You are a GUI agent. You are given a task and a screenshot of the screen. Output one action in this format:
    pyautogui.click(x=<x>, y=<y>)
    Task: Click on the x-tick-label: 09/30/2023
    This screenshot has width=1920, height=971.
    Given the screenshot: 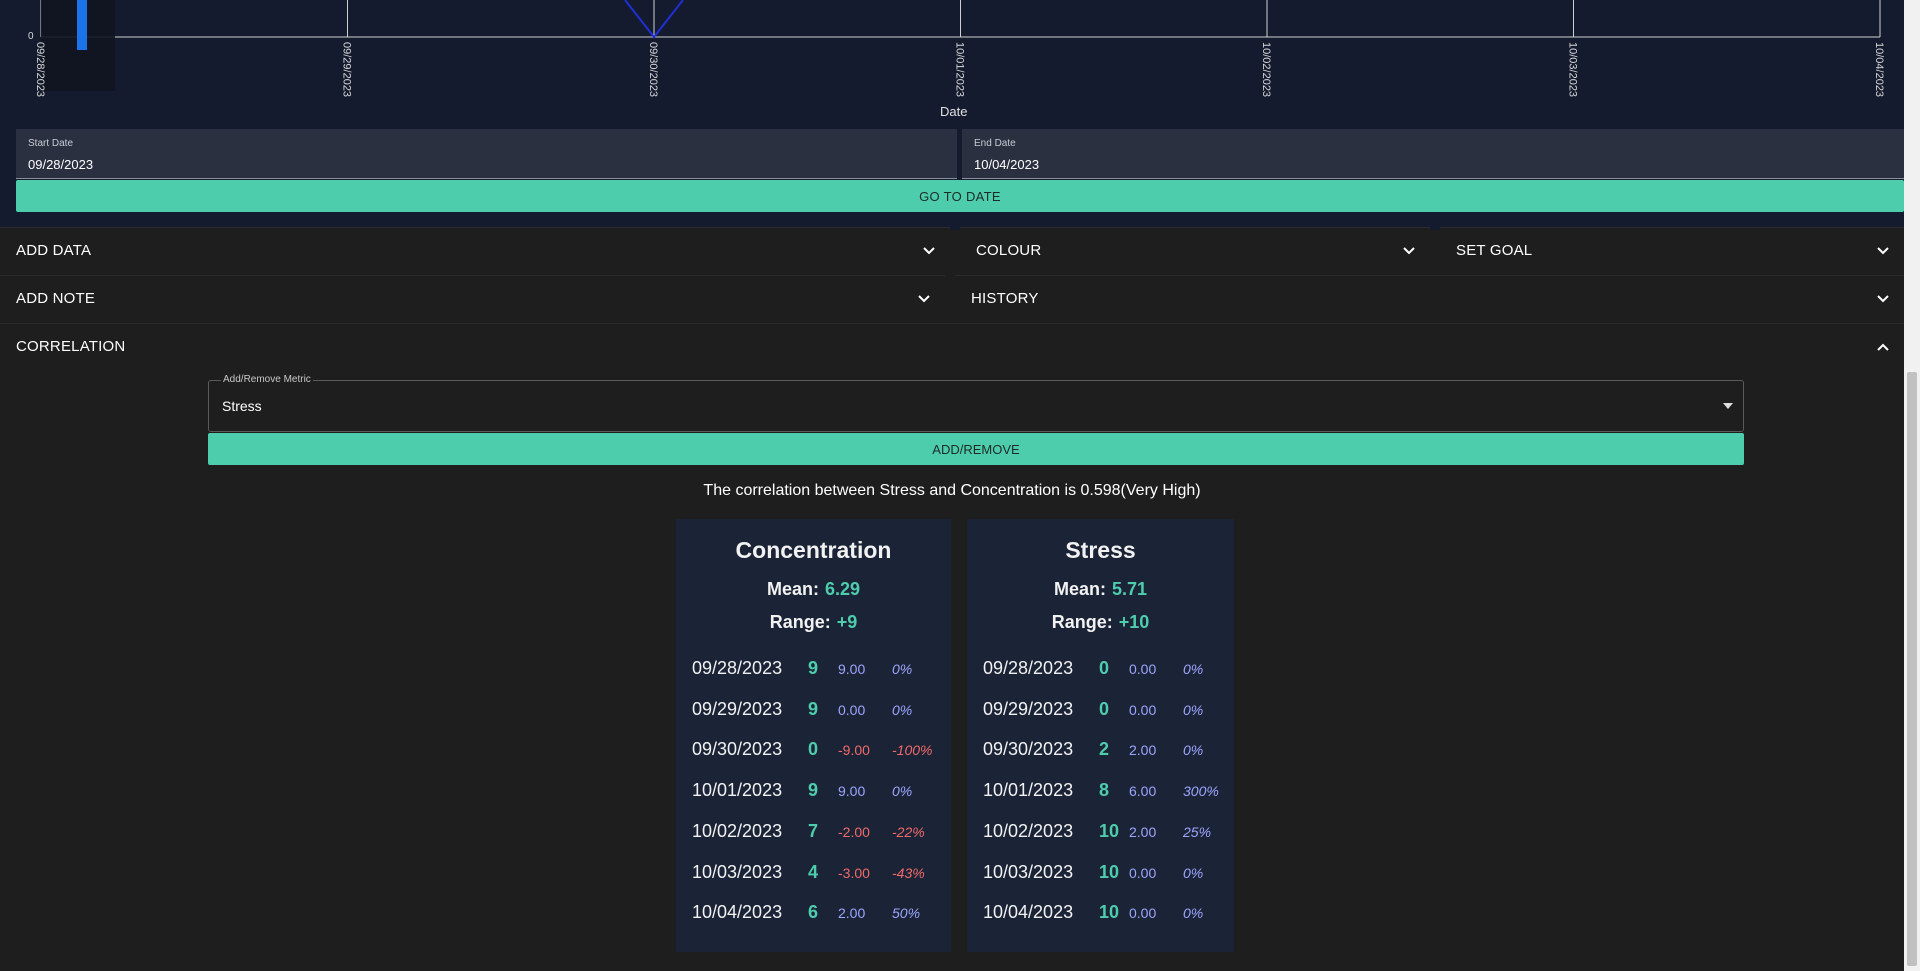 What is the action you would take?
    pyautogui.click(x=653, y=70)
    